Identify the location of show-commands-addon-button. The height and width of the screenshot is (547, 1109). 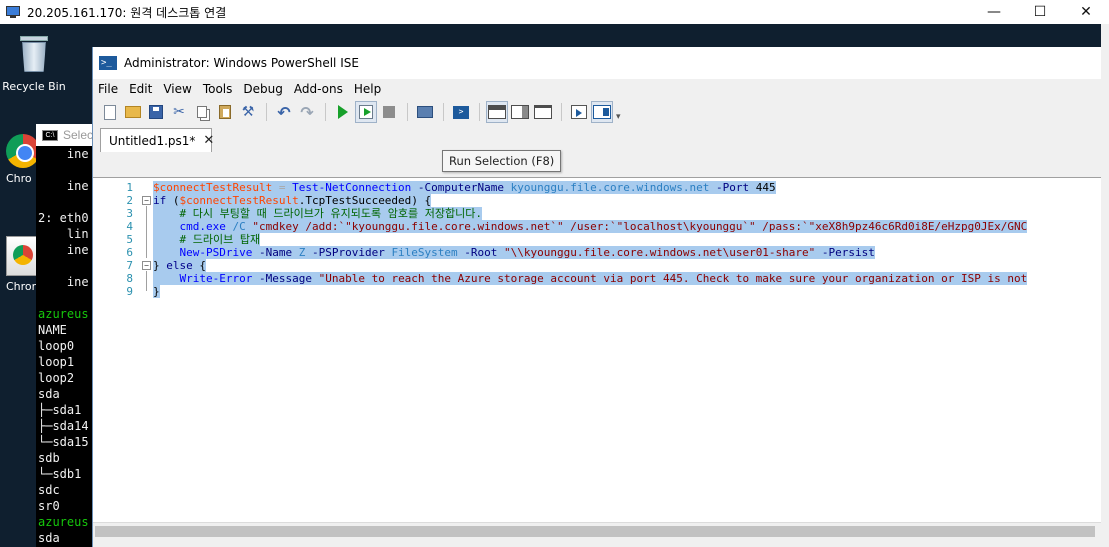
(602, 112).